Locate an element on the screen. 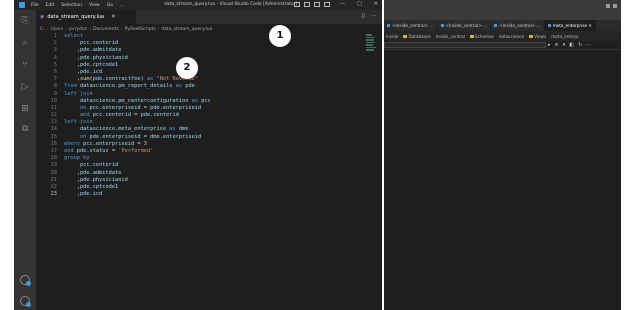  minimize-button is located at coordinates (608, 6).